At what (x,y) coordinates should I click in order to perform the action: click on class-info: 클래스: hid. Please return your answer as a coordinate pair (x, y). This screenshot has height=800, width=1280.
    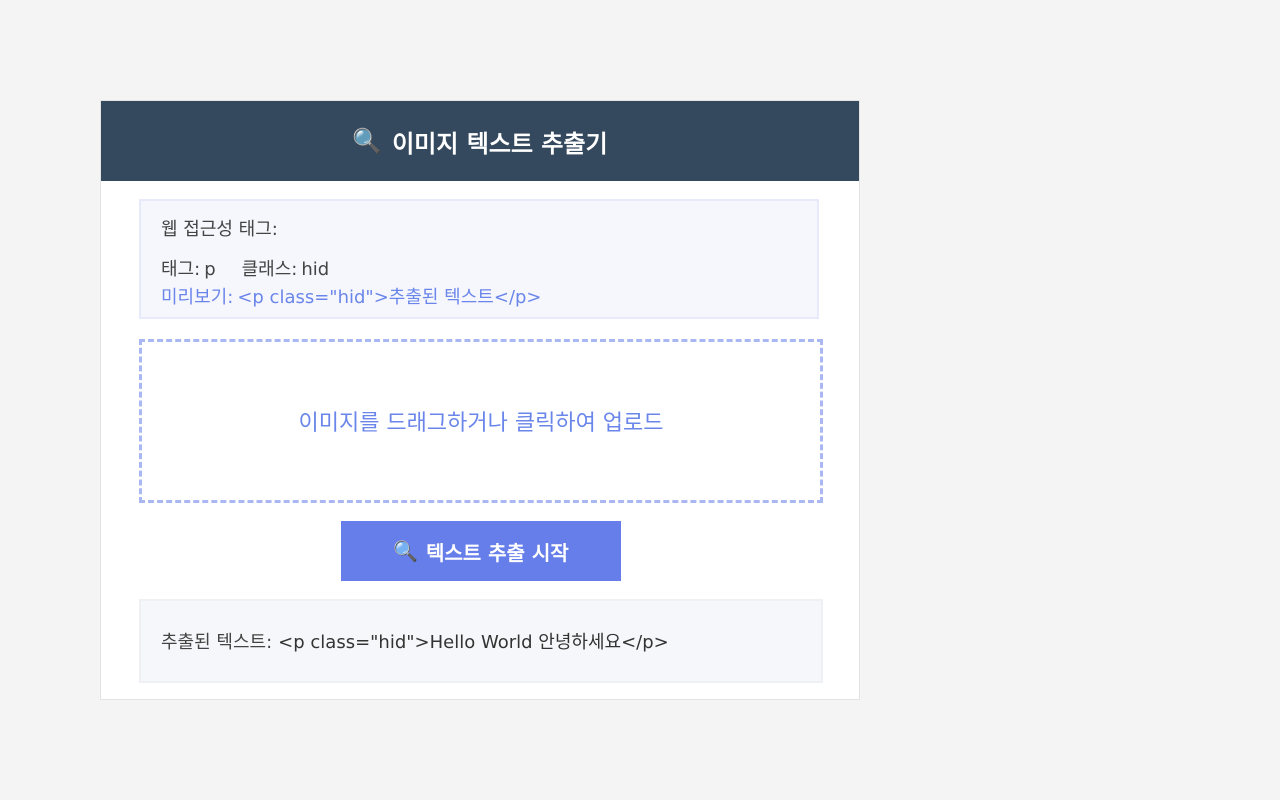
    Looking at the image, I should click on (286, 270).